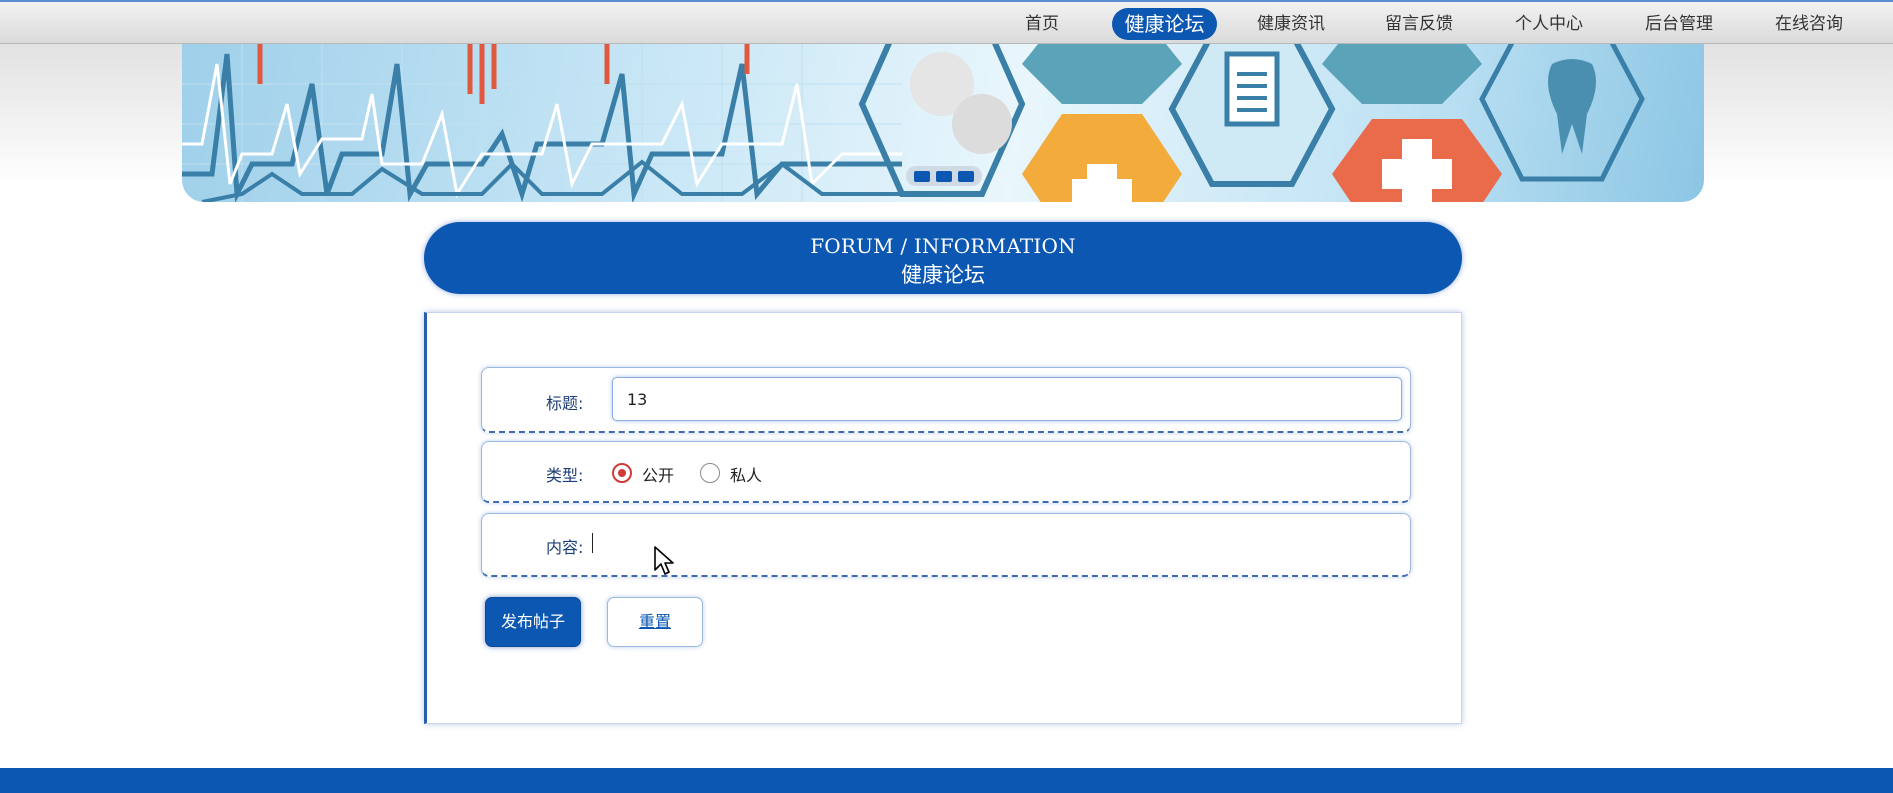 Image resolution: width=1893 pixels, height=793 pixels. I want to click on content-input, so click(992, 543).